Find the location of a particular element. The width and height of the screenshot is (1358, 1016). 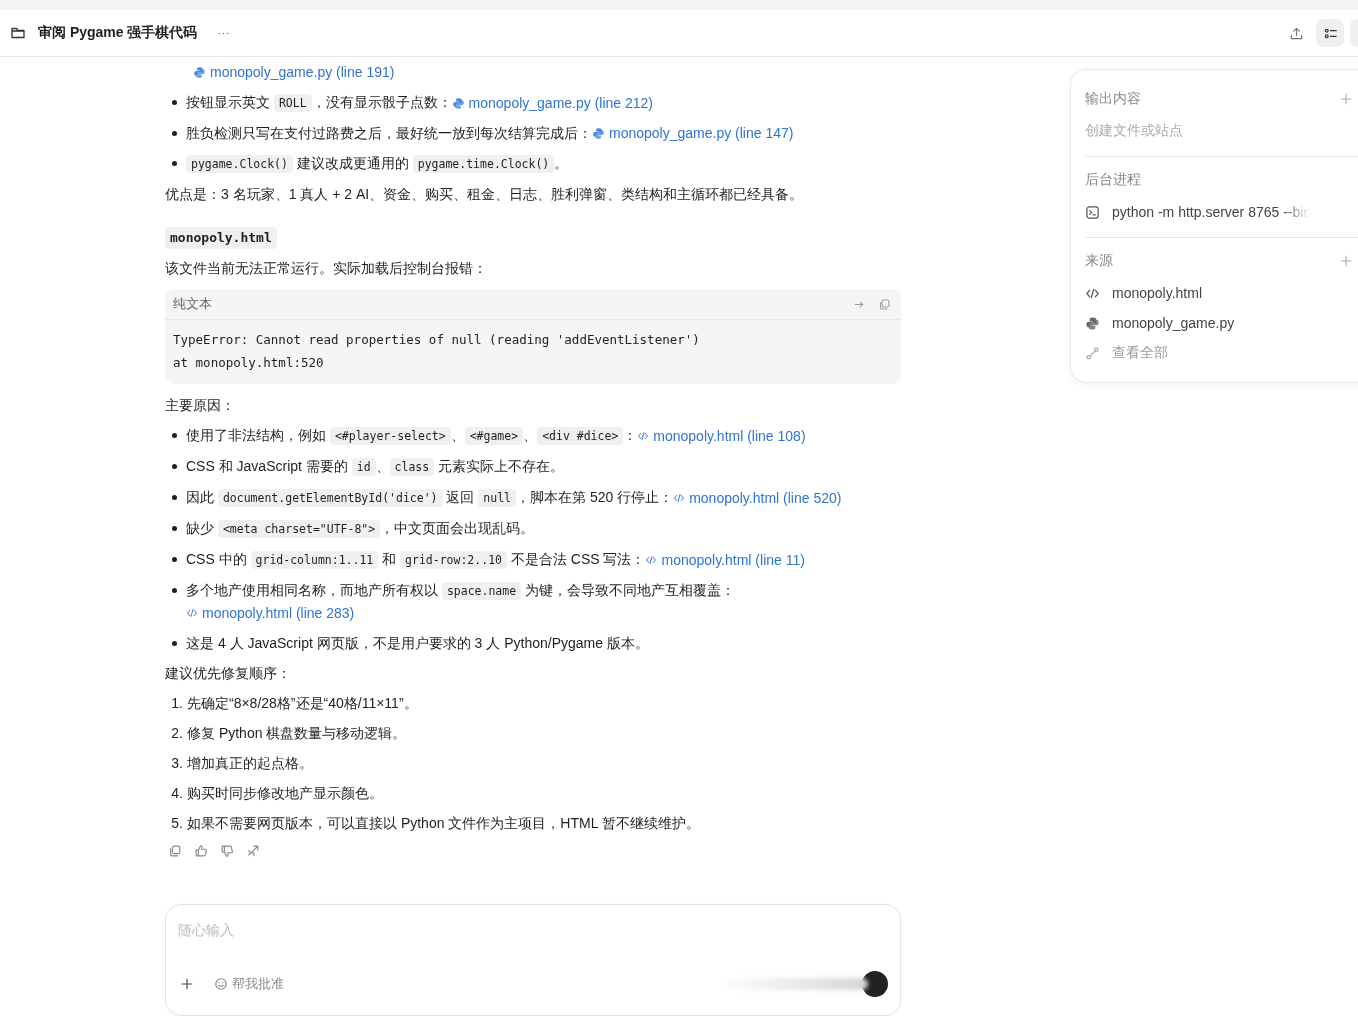

inline-code: grid-column:1..11 is located at coordinates (314, 560).